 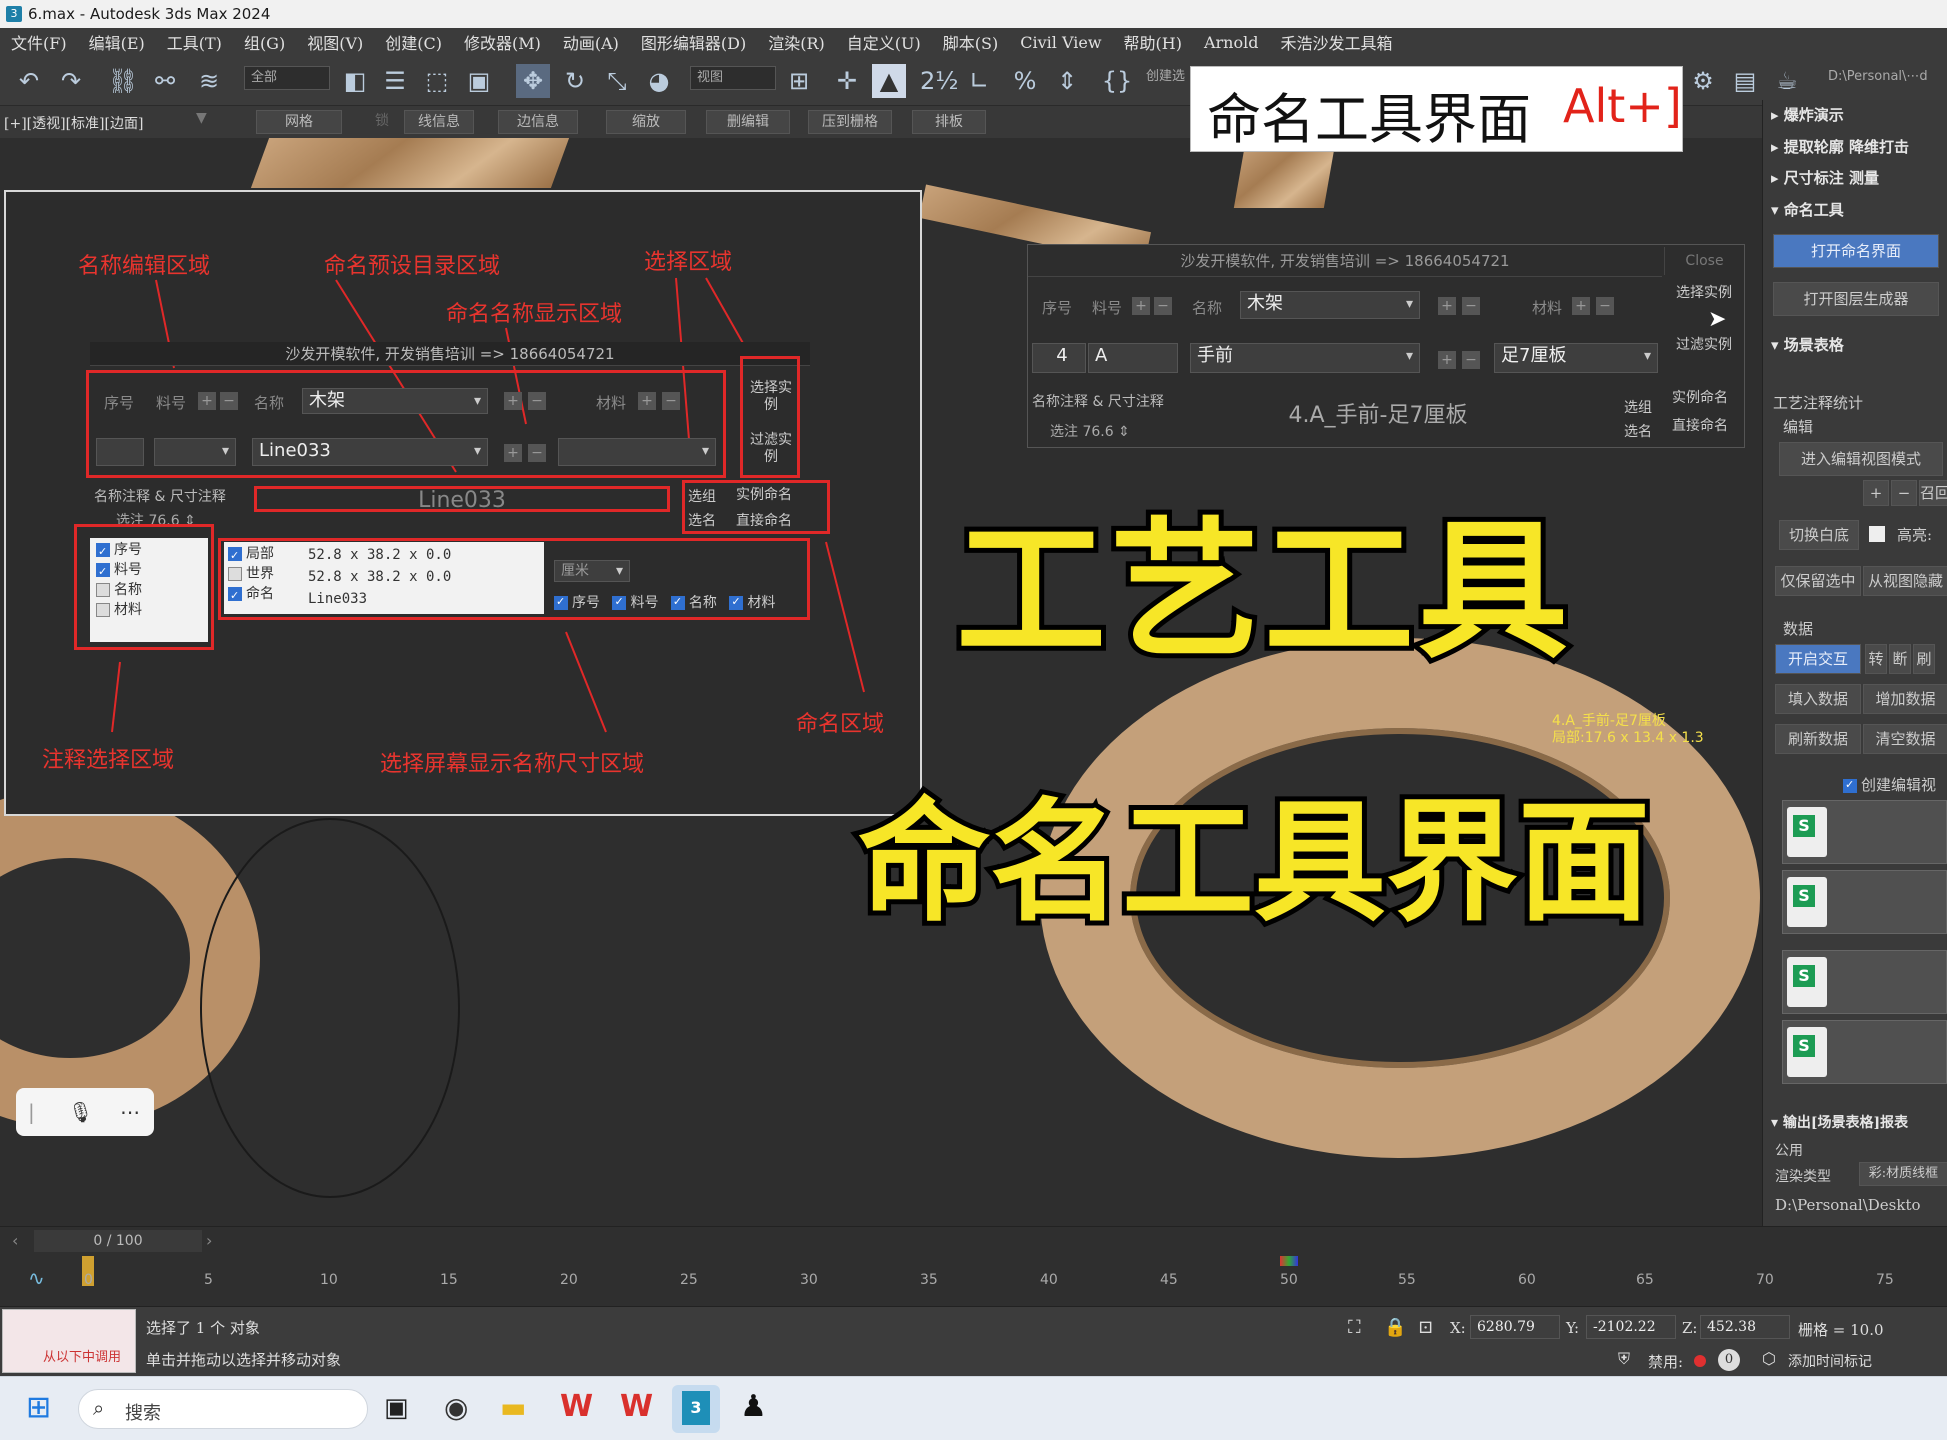 What do you see at coordinates (973, 1281) in the screenshot?
I see `track-bar: ∿` at bounding box center [973, 1281].